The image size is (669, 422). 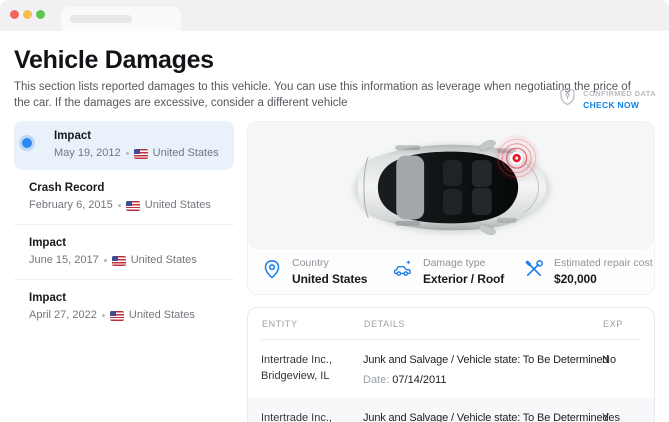 I want to click on check-now-link: CHECK NOW, so click(x=619, y=105).